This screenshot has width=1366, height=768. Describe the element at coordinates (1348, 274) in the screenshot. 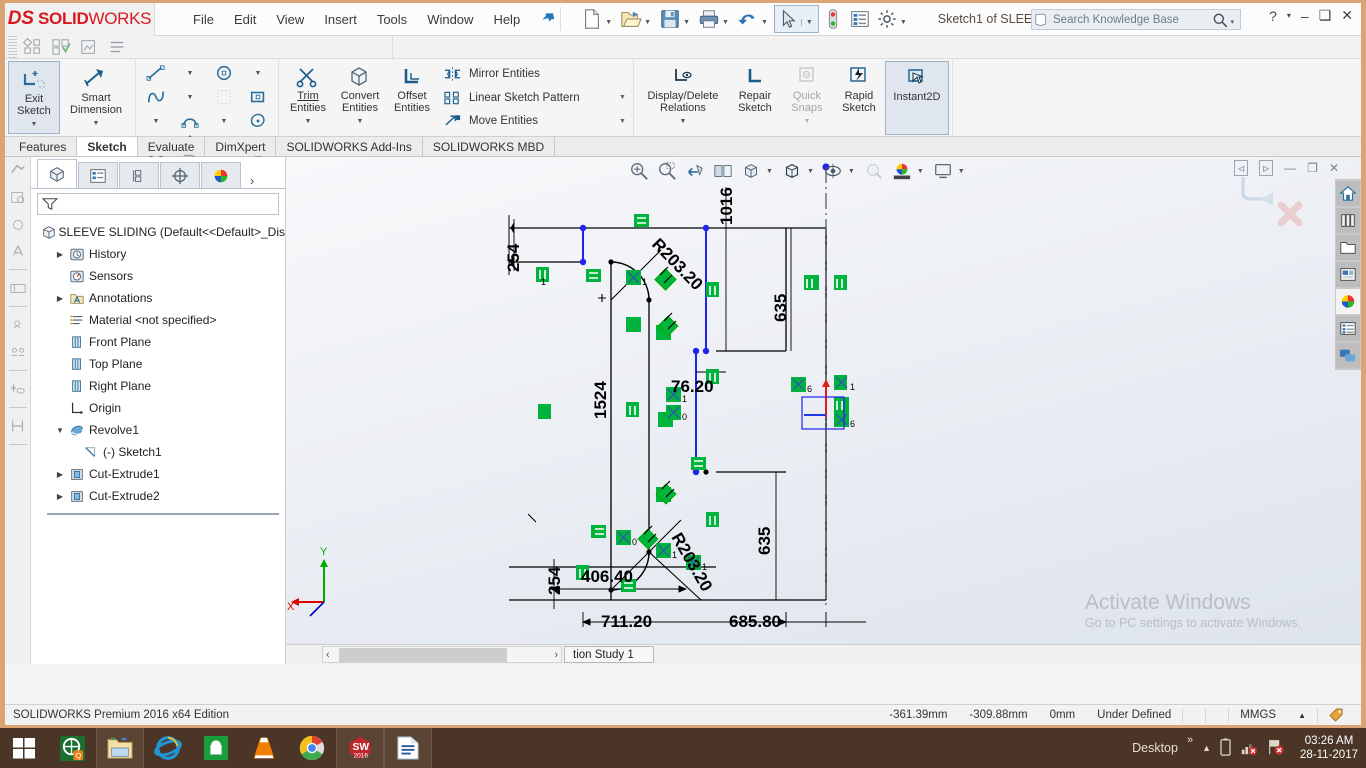

I see `view-palette-icon` at that location.